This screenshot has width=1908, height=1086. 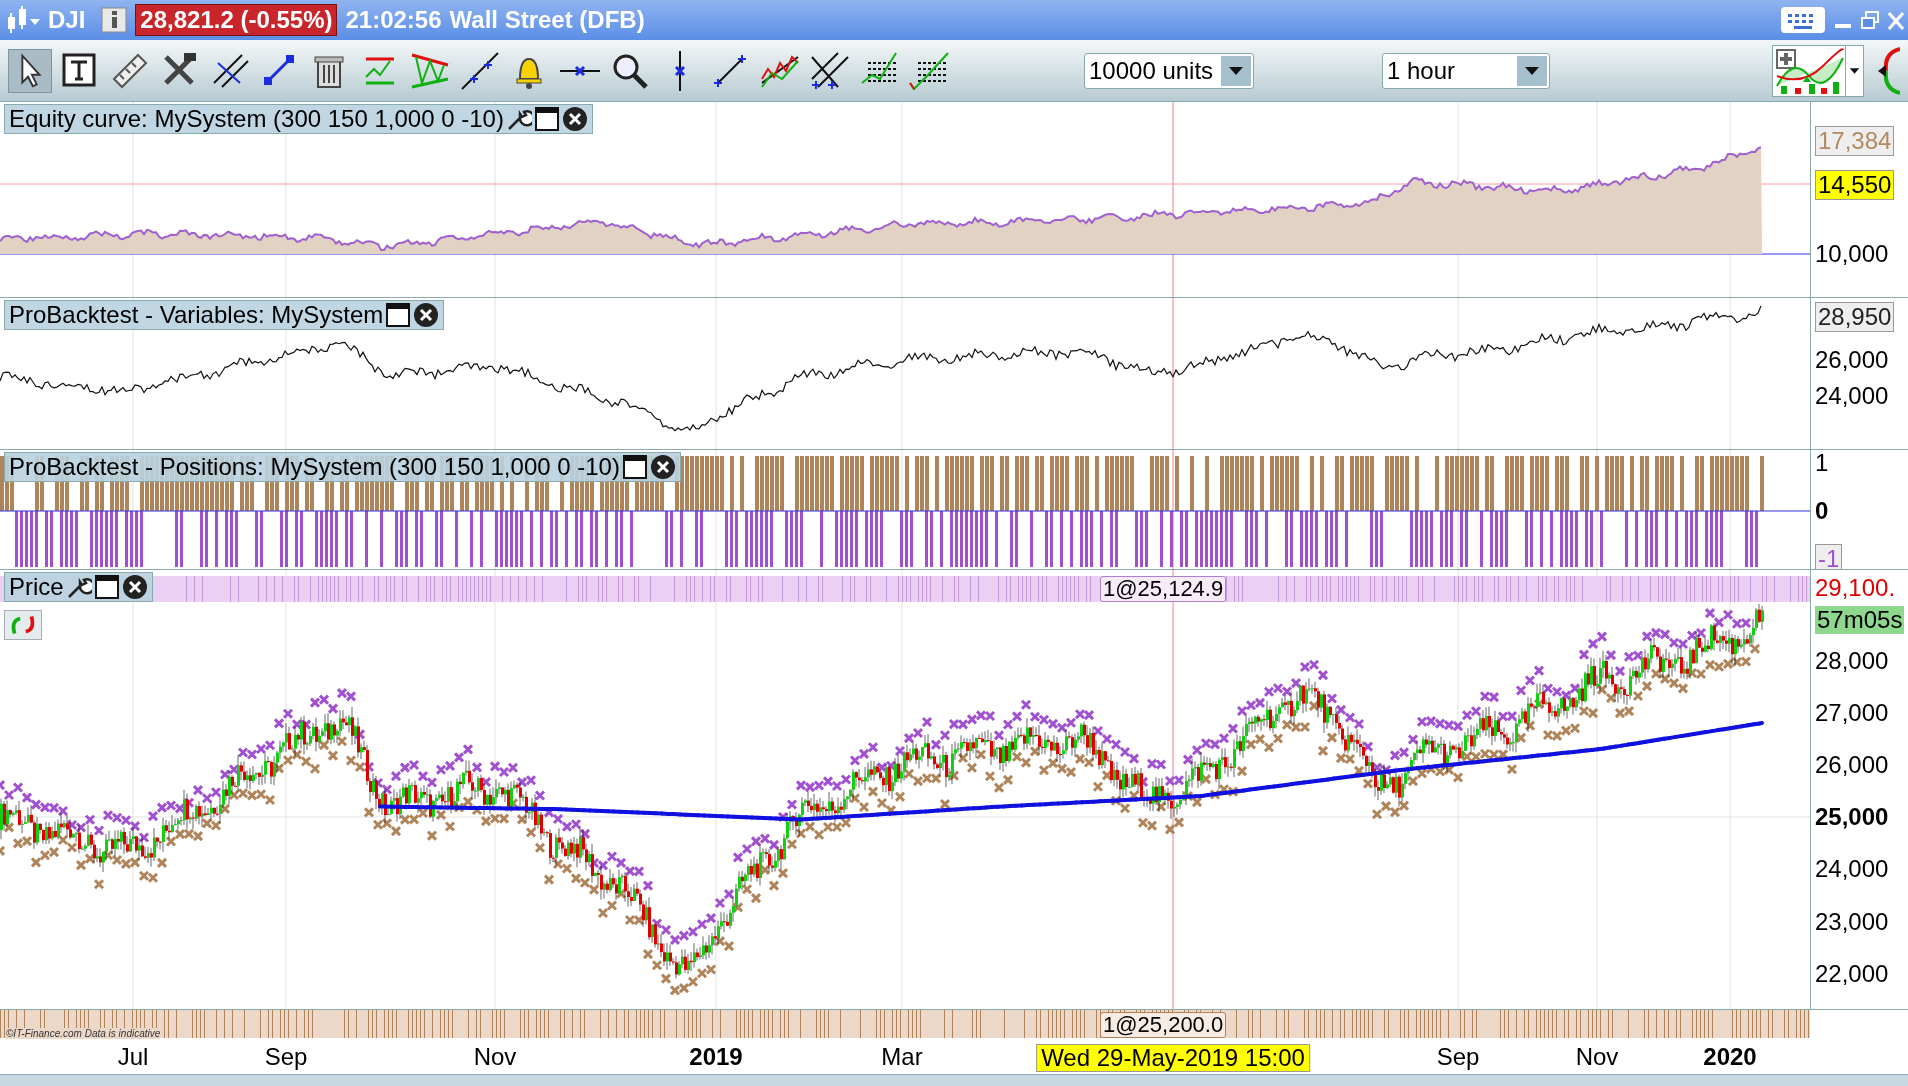 What do you see at coordinates (547, 20) in the screenshot?
I see `instrument-name: Wall Street (DFB)` at bounding box center [547, 20].